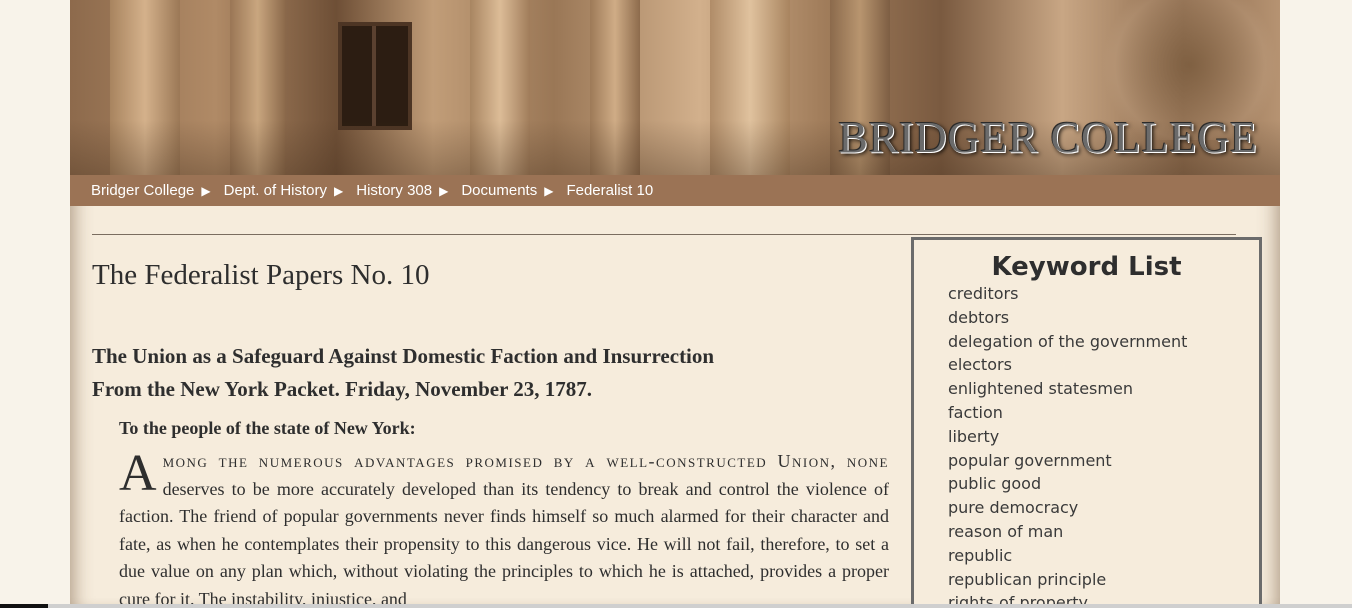 The image size is (1352, 608). What do you see at coordinates (676, 606) in the screenshot?
I see `window-bottom-edge` at bounding box center [676, 606].